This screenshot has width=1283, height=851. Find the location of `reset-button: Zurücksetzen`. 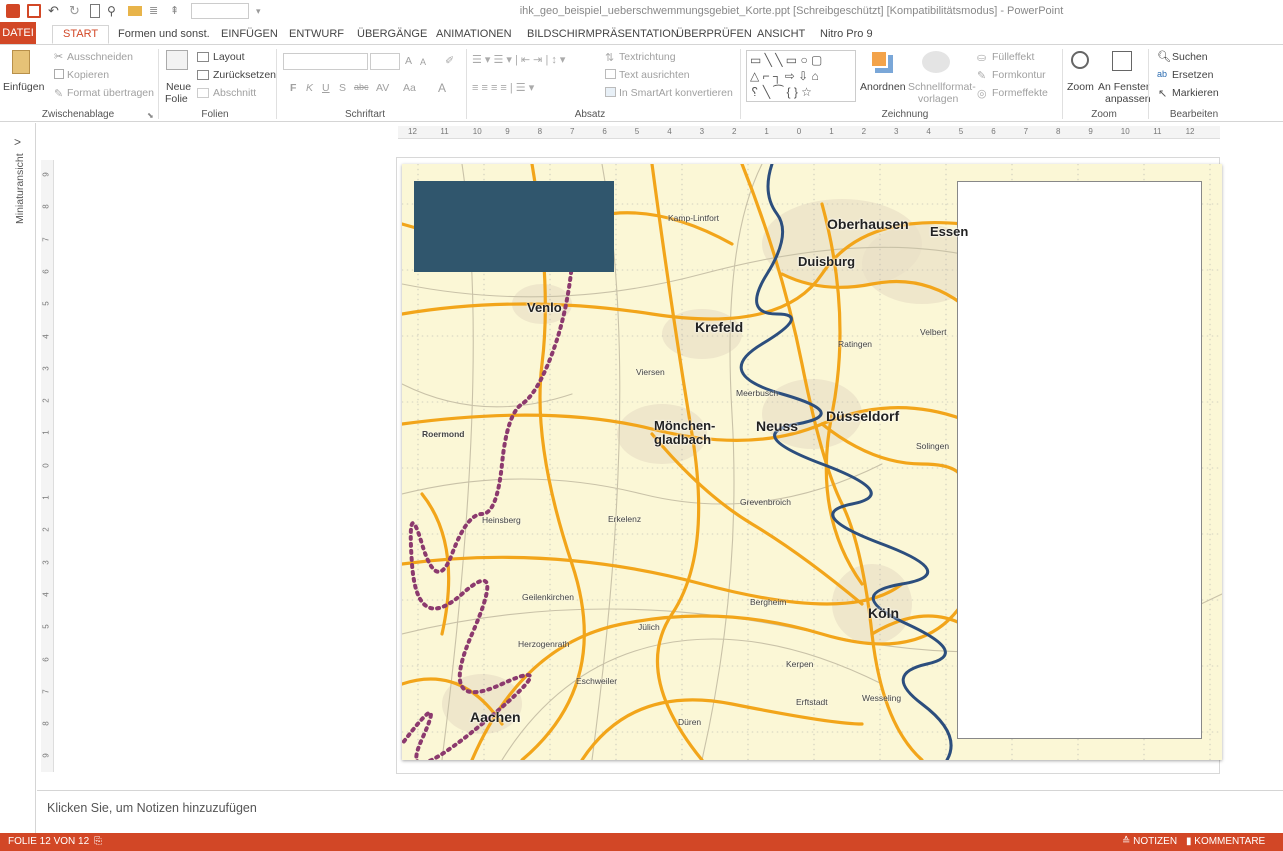

reset-button: Zurücksetzen is located at coordinates (244, 75).